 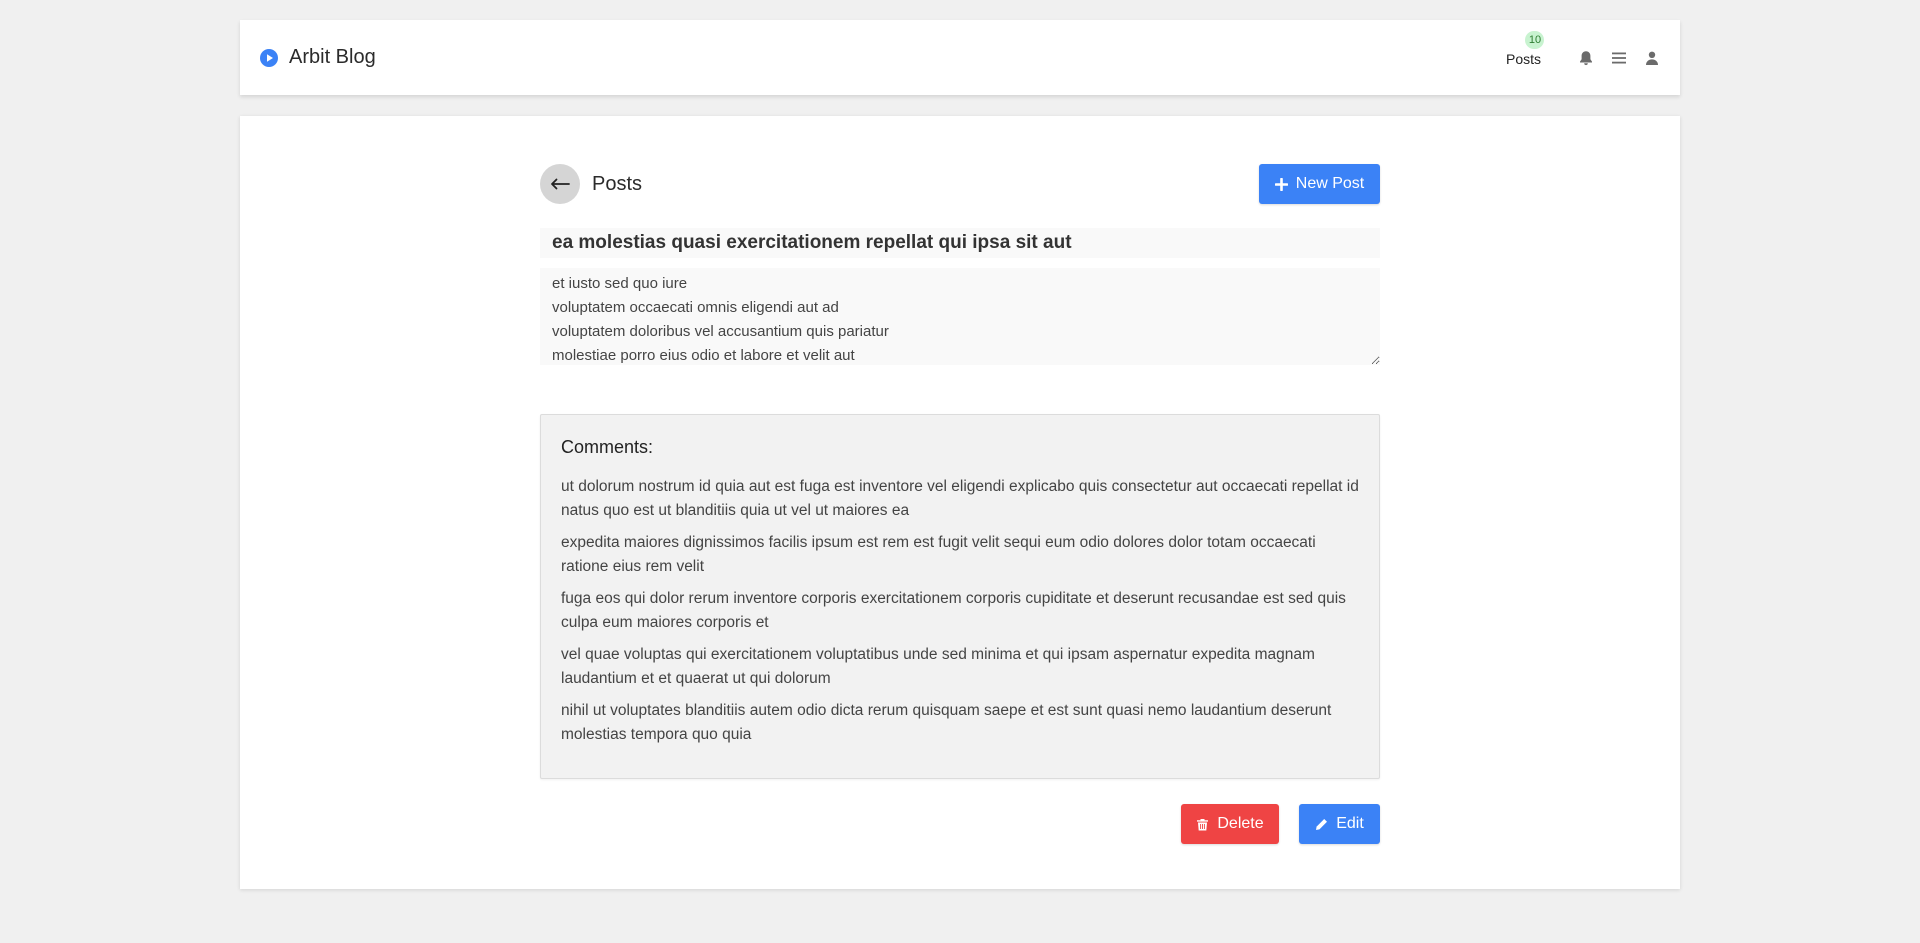 I want to click on delete-button: Delete, so click(x=1230, y=824).